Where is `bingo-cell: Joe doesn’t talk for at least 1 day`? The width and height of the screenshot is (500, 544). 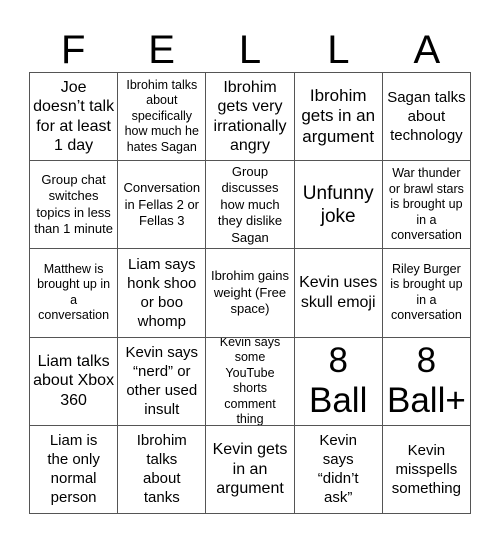 bingo-cell: Joe doesn’t talk for at least 1 day is located at coordinates (74, 117).